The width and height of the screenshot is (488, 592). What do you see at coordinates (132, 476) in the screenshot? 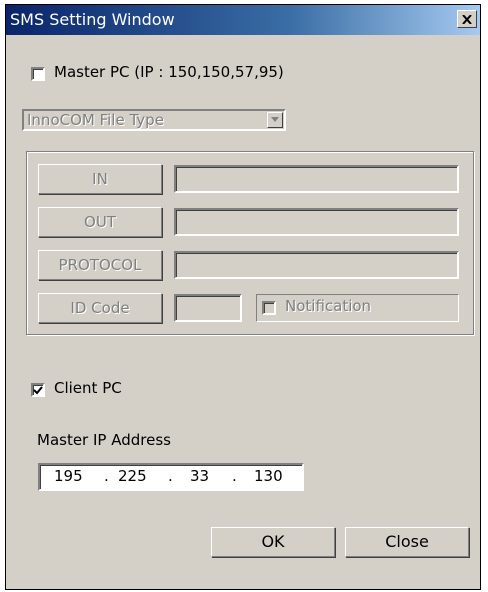
I see `ip-octet-2: 225` at bounding box center [132, 476].